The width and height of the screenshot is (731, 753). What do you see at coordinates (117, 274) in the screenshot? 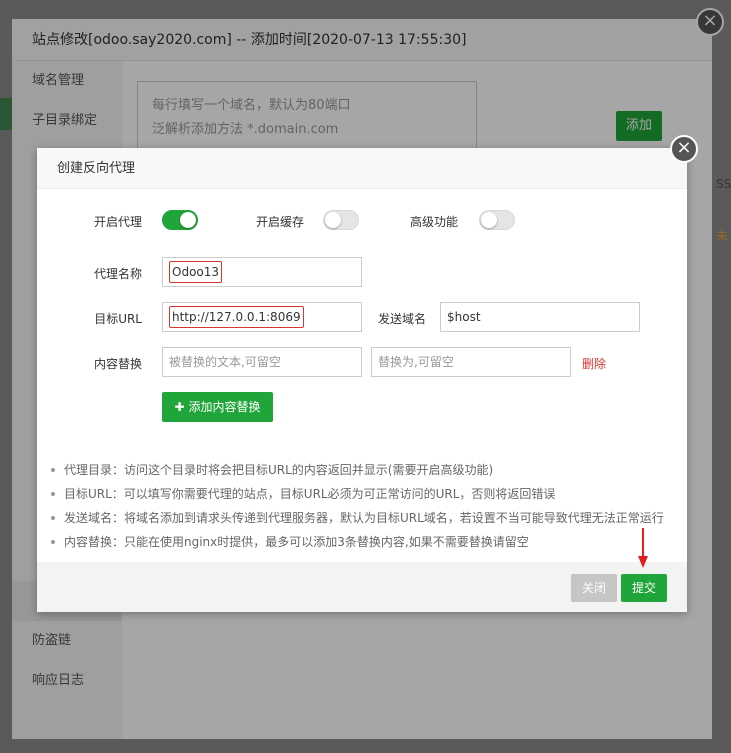
I see `proxy-name-label: 代理名称` at bounding box center [117, 274].